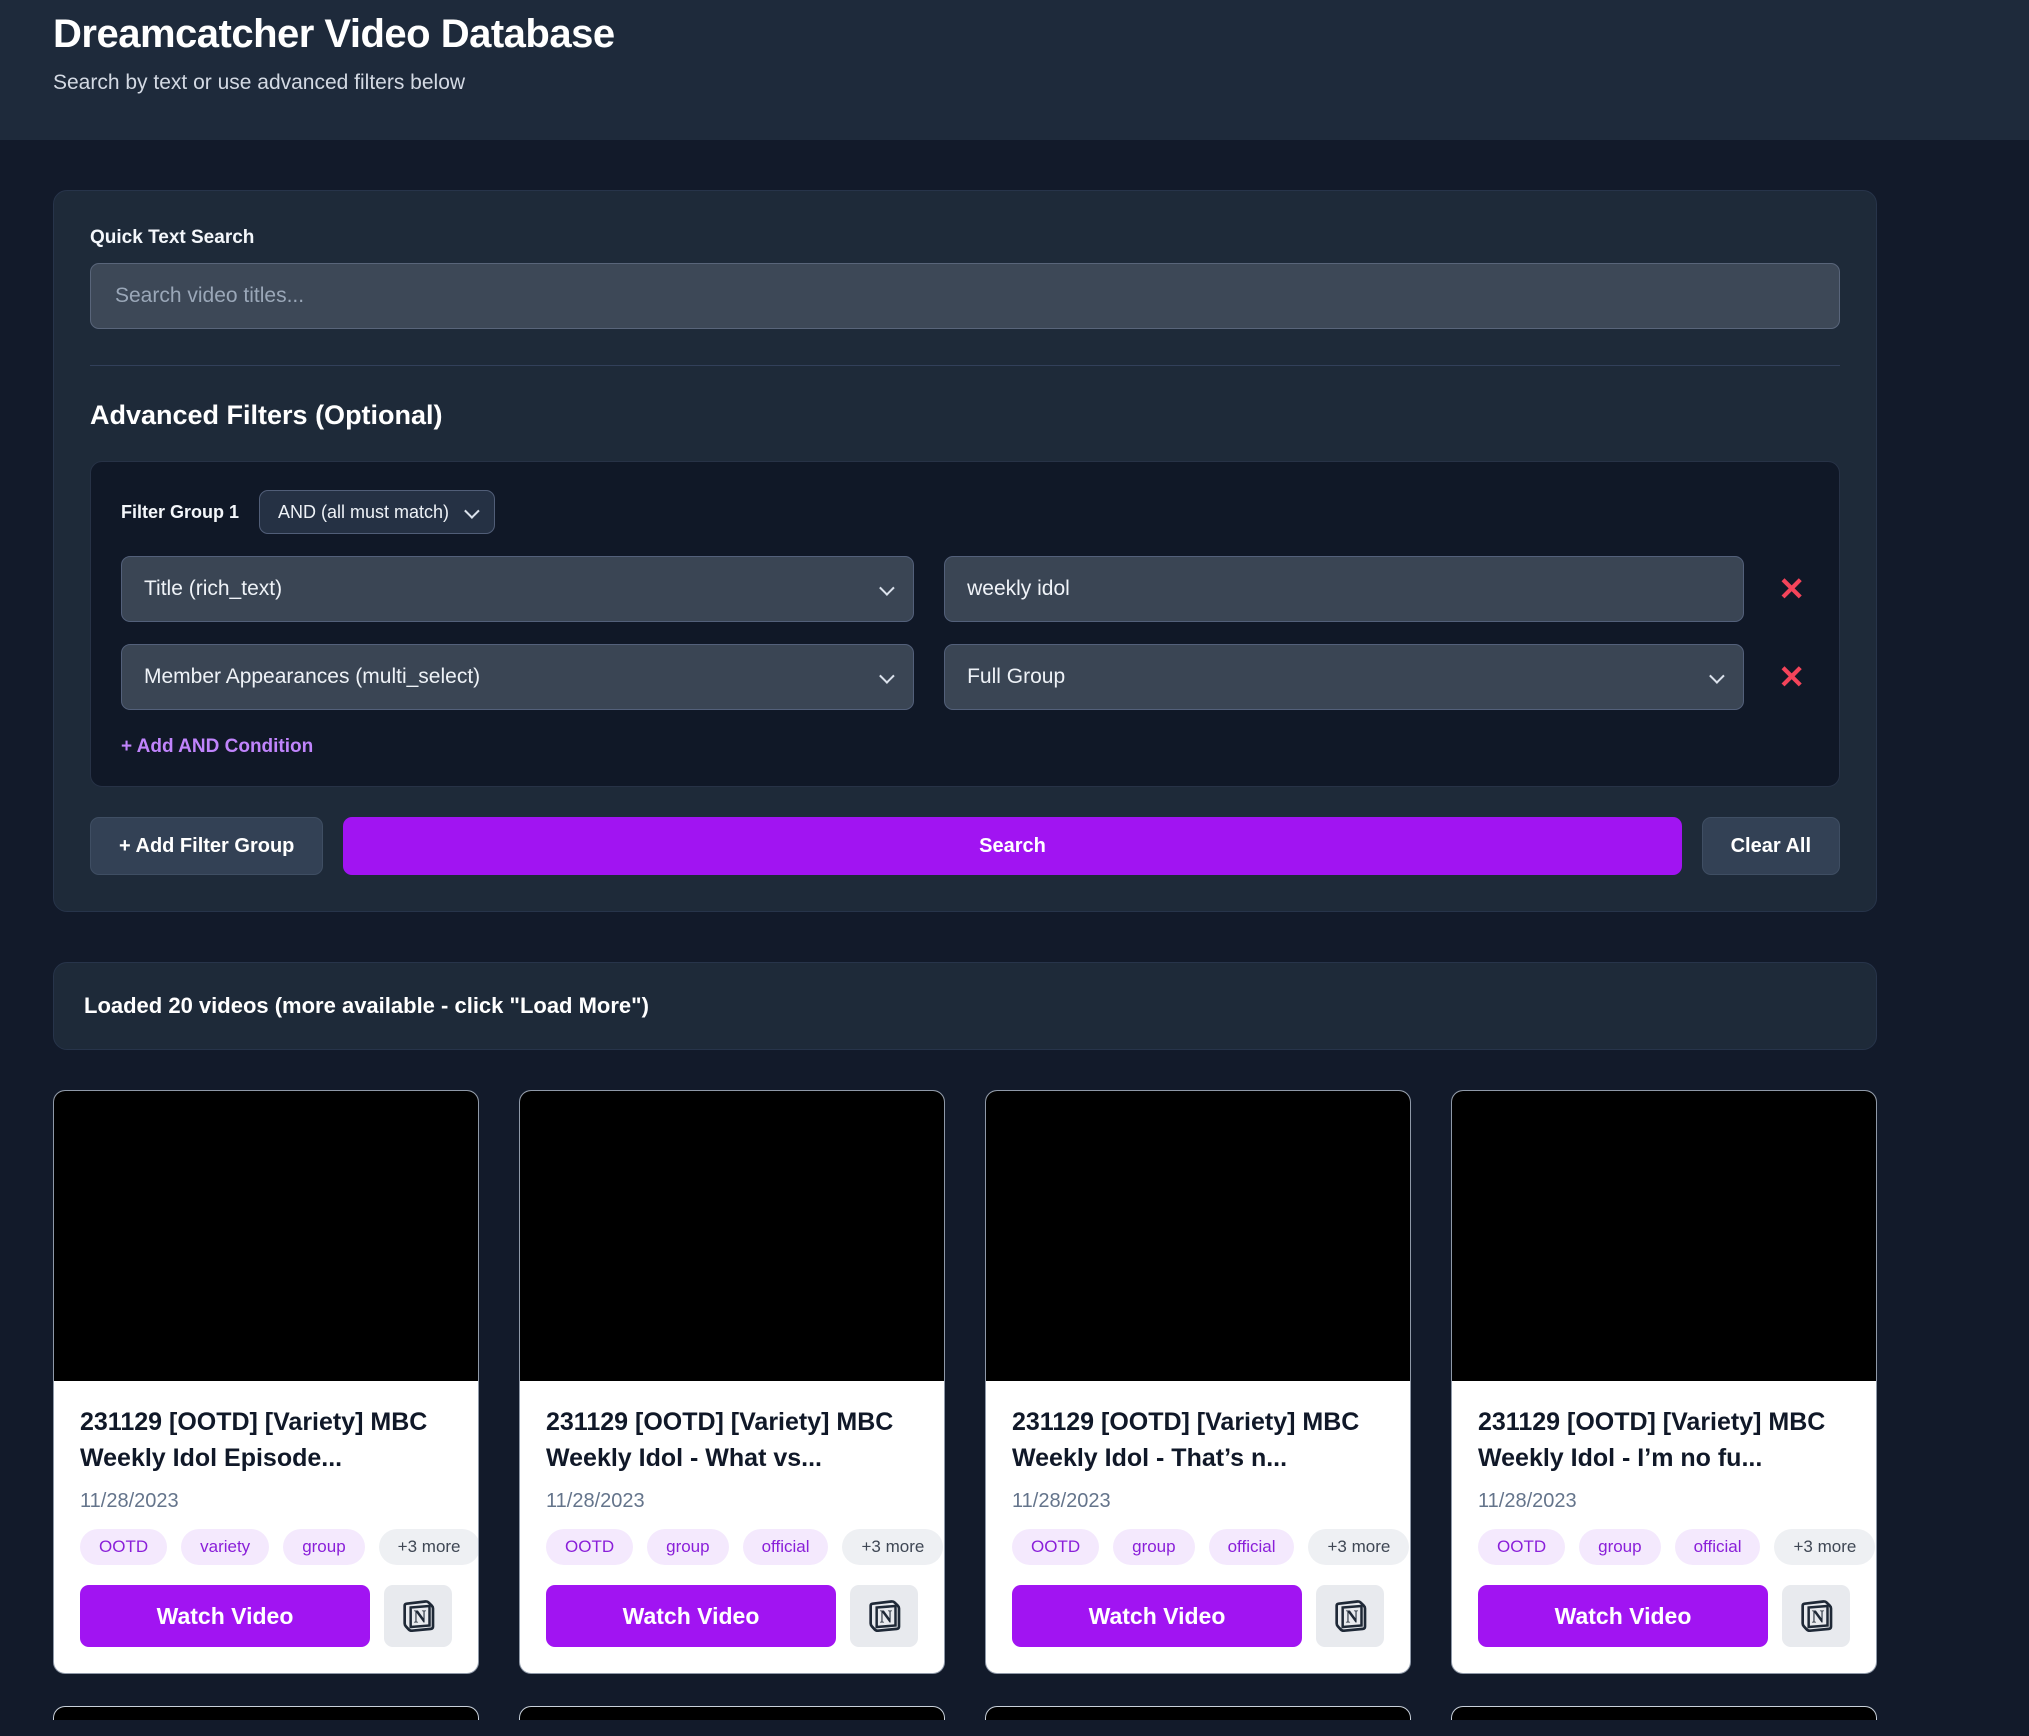 The image size is (2029, 1736). I want to click on condition-field-value: Member Appearances (multi_select), so click(312, 676).